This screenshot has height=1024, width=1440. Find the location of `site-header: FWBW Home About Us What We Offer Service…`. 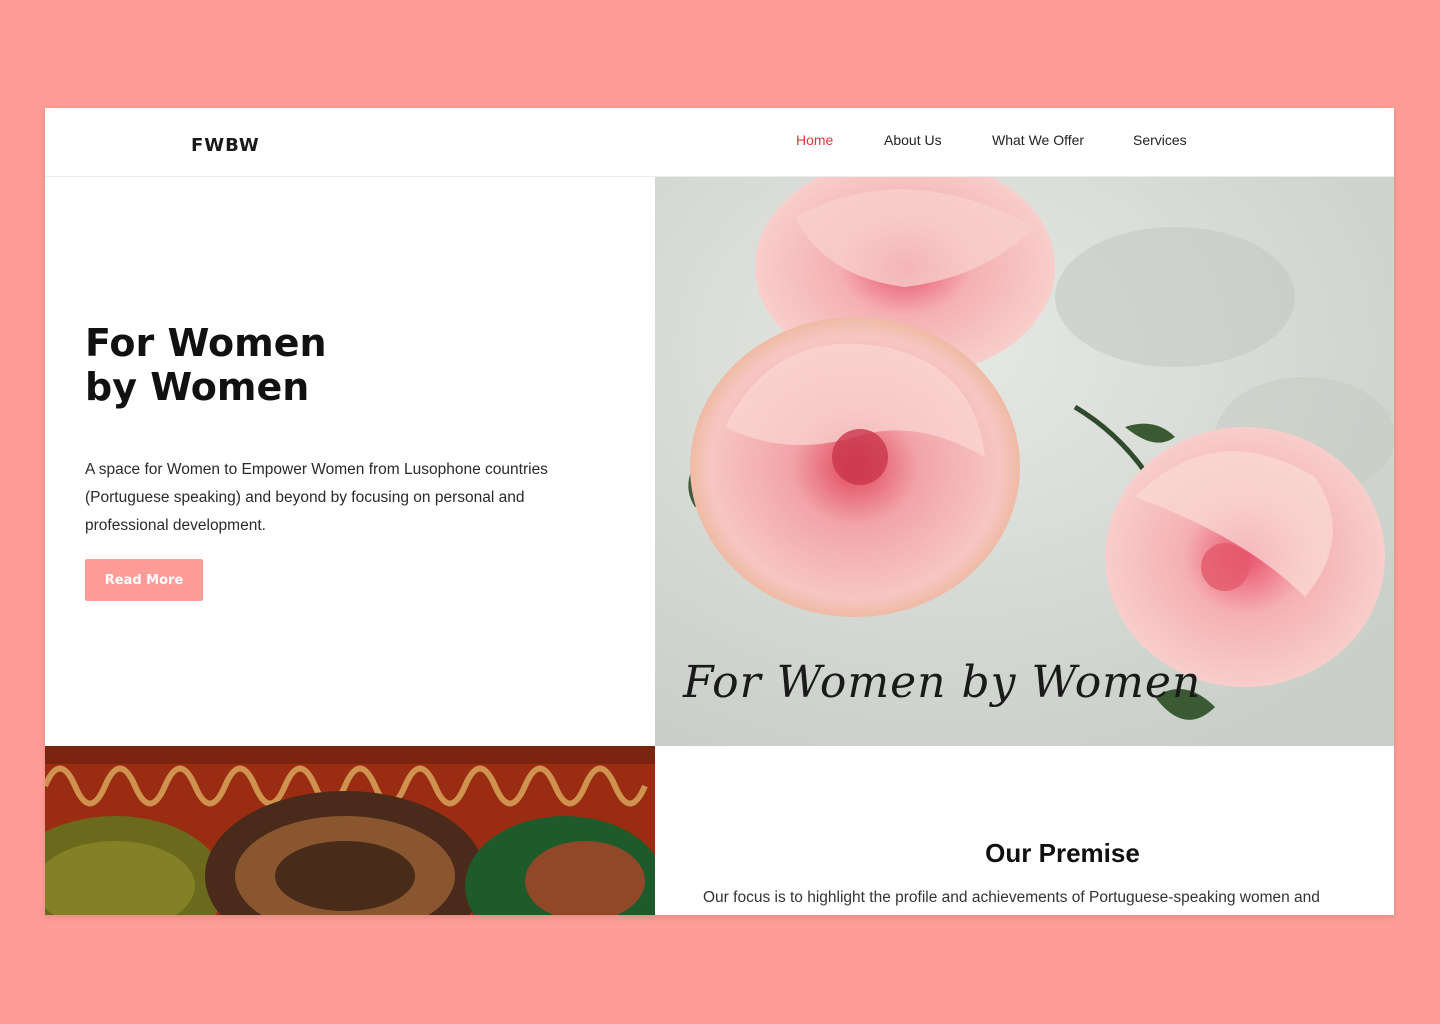

site-header: FWBW Home About Us What We Offer Service… is located at coordinates (719, 142).